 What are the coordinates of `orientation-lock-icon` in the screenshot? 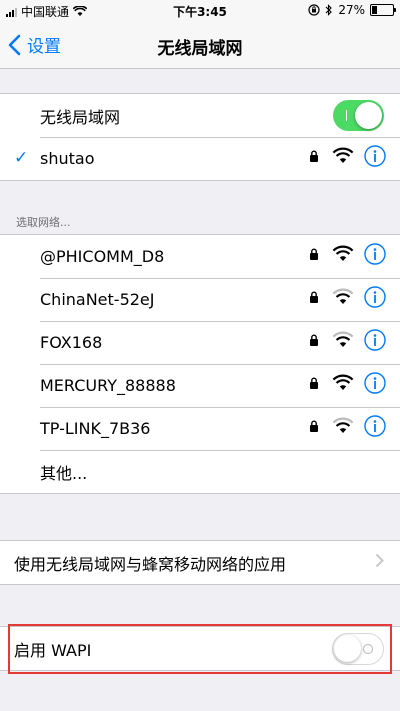 It's located at (314, 10).